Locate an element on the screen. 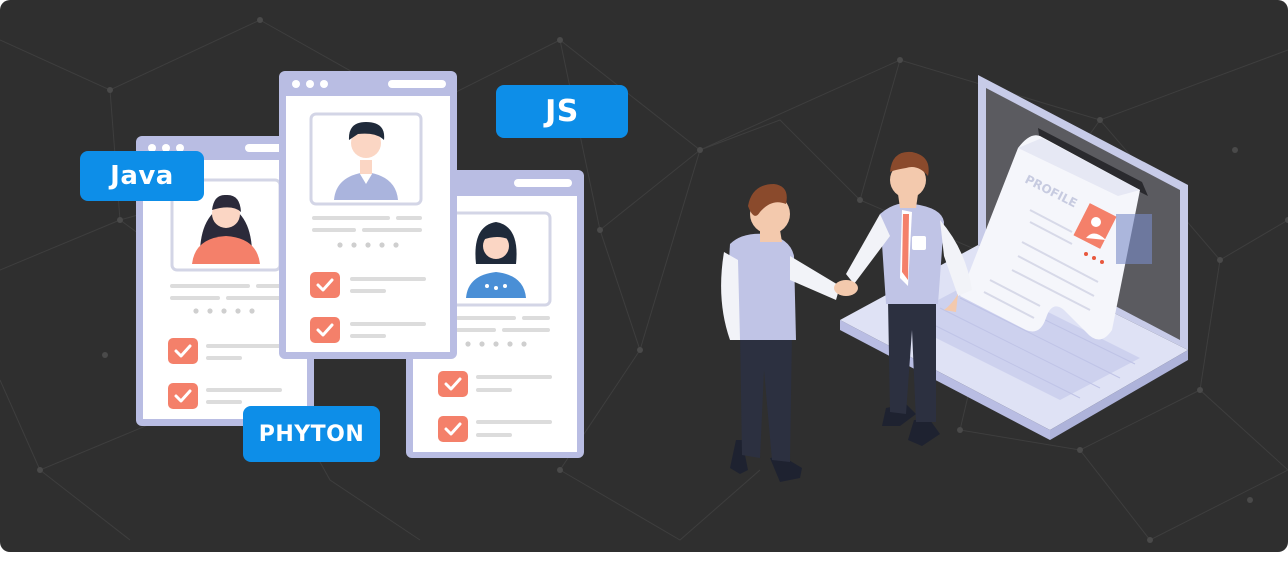  python-tag: PHYTON is located at coordinates (311, 434).